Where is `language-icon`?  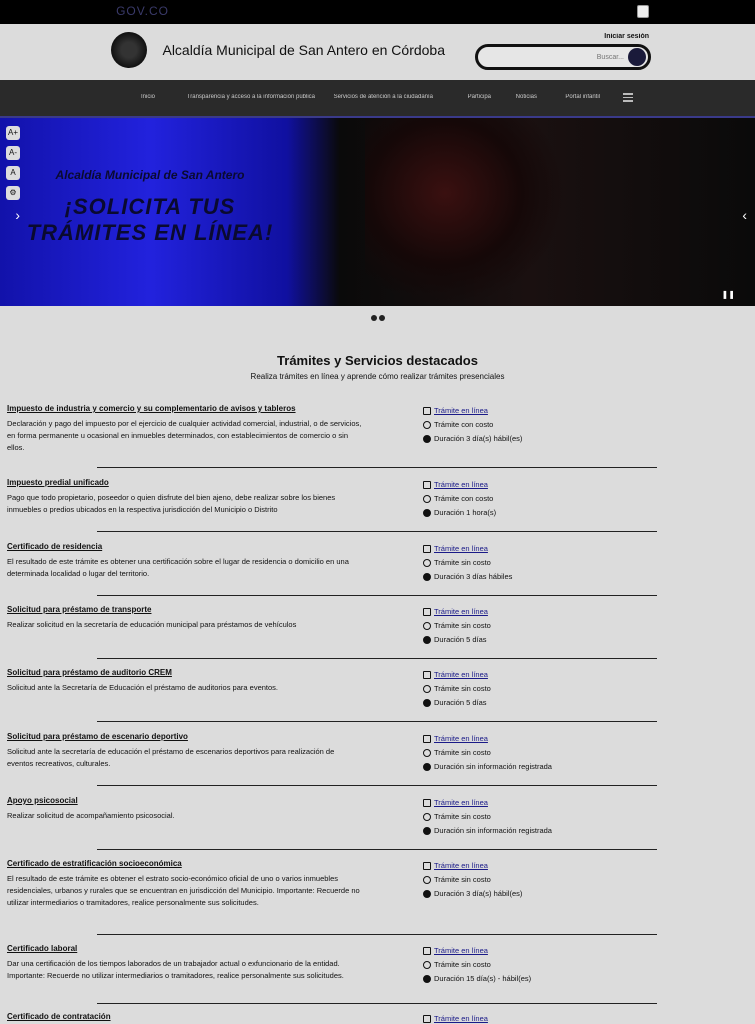 language-icon is located at coordinates (643, 11).